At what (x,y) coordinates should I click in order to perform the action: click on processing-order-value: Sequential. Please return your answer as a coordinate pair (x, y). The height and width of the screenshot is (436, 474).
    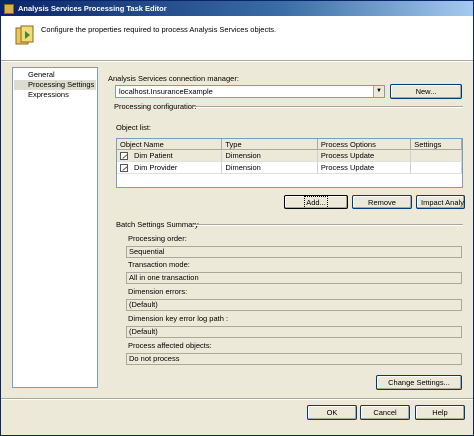
    Looking at the image, I should click on (294, 252).